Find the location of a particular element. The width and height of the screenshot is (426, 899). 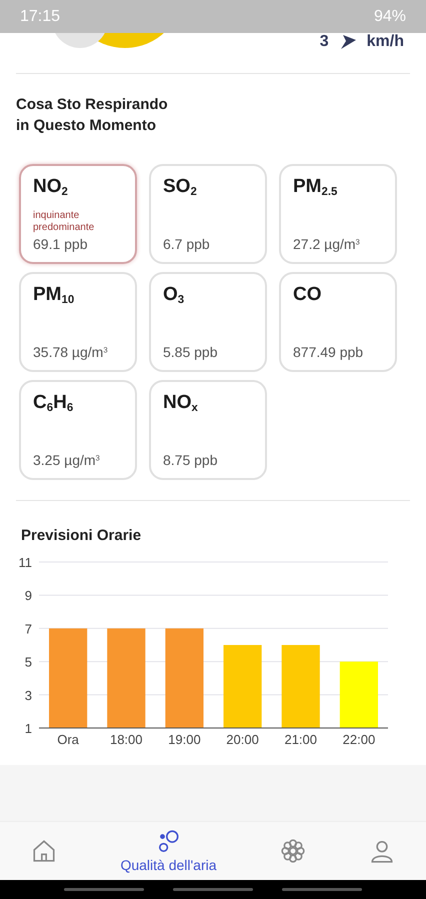

pollutant-value: 3.25 µg/m$^{3}$ is located at coordinates (67, 460).